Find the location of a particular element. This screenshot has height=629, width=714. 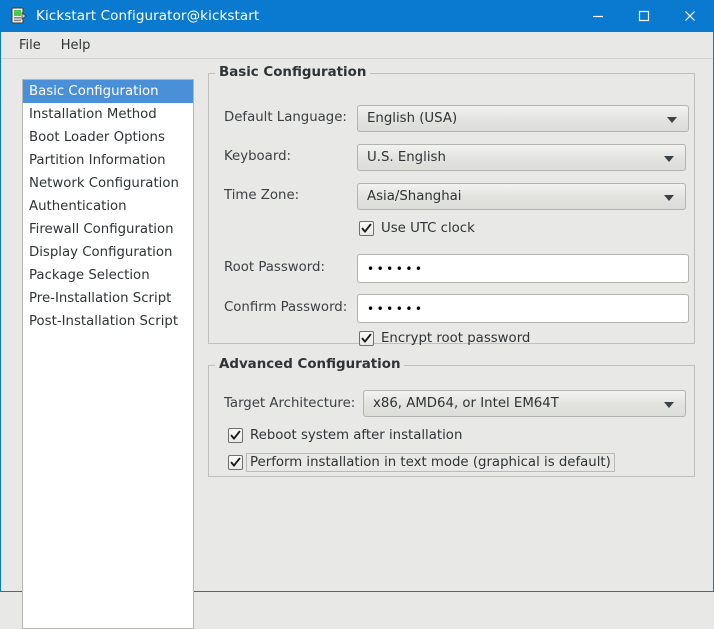

reboot-system-checkbox is located at coordinates (235, 435).